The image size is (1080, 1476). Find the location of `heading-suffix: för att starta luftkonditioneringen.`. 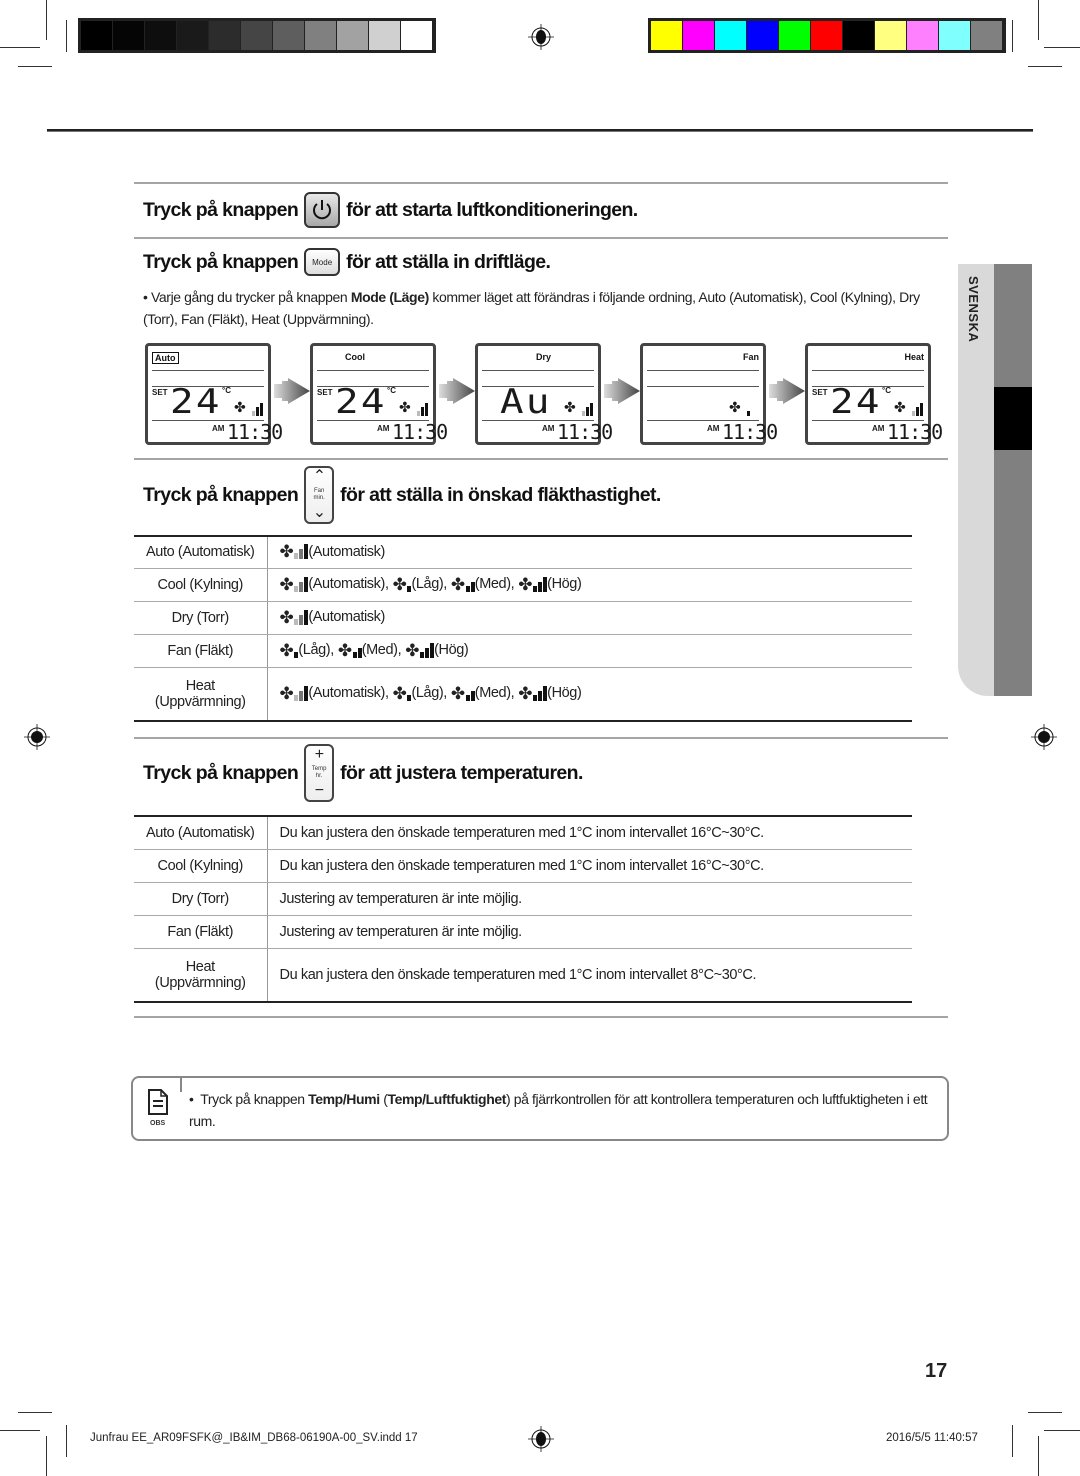

heading-suffix: för att starta luftkonditioneringen. is located at coordinates (492, 209).